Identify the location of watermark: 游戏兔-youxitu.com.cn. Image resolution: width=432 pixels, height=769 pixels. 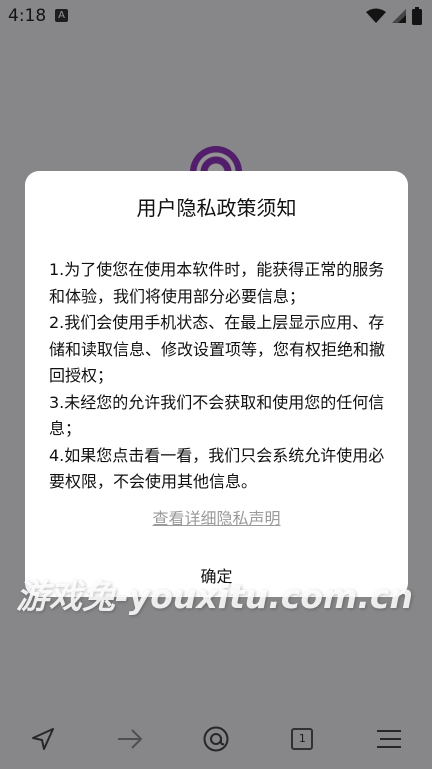
(214, 596).